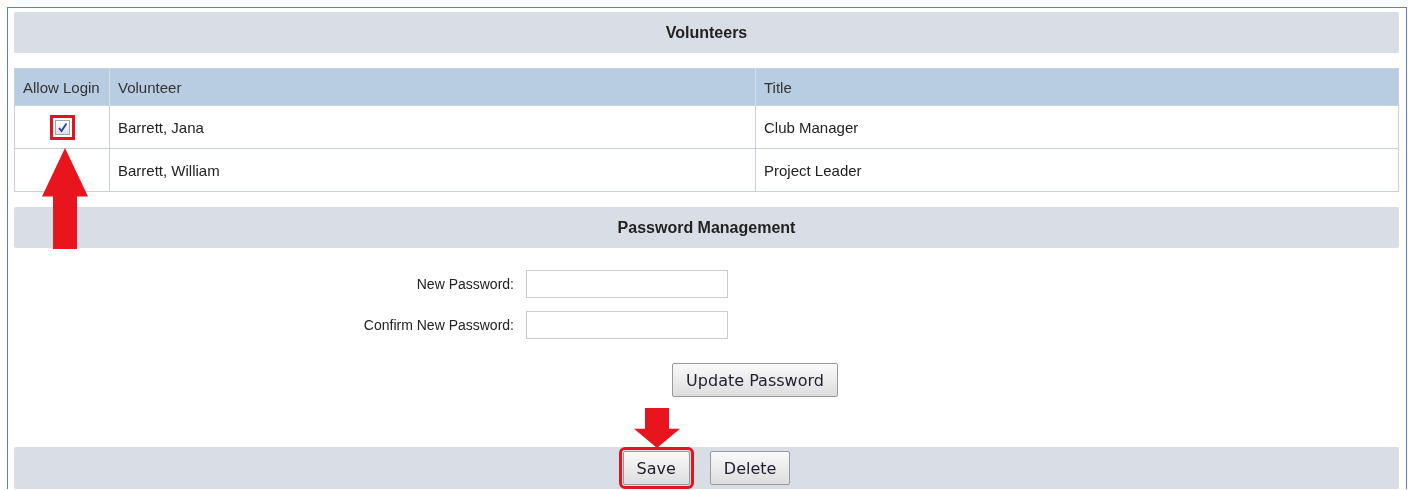 The image size is (1410, 490). I want to click on arrow, so click(657, 428).